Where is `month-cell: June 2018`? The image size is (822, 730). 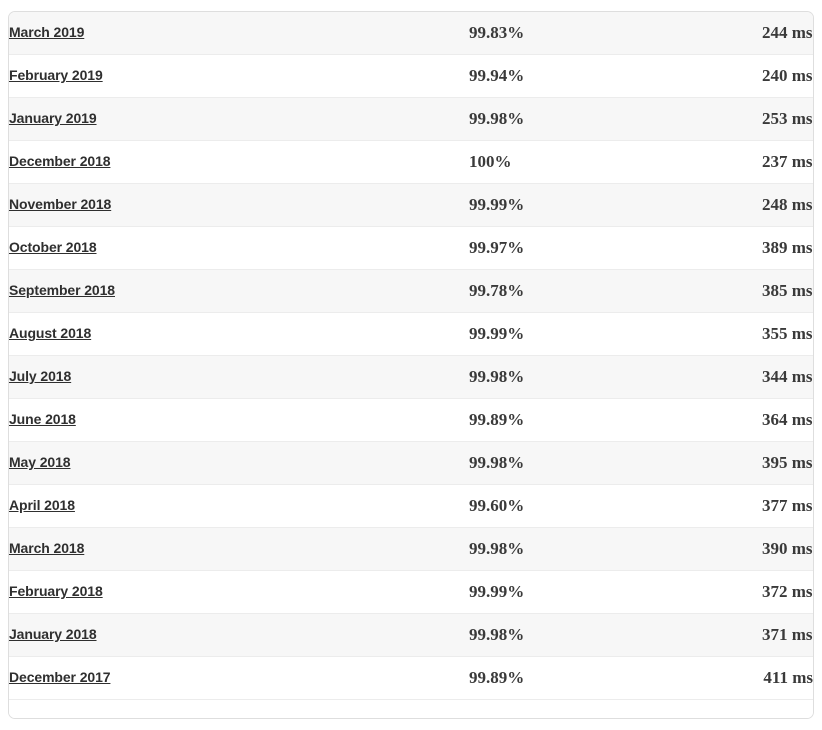
month-cell: June 2018 is located at coordinates (239, 420).